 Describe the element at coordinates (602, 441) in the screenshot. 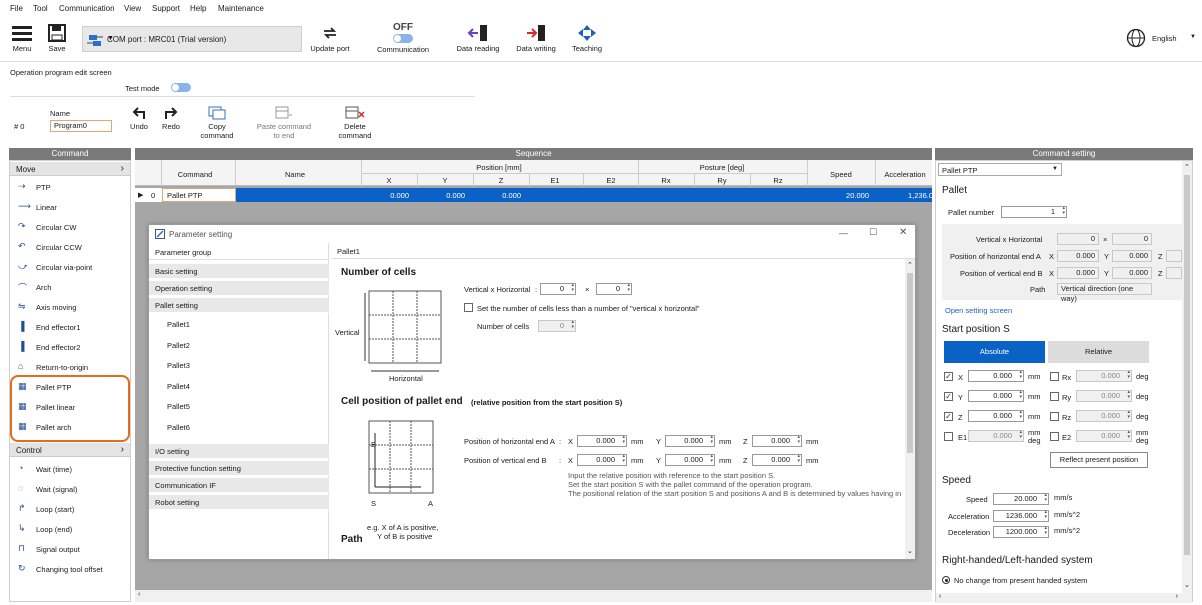

I see `hor-end-x-input: 0.000` at that location.